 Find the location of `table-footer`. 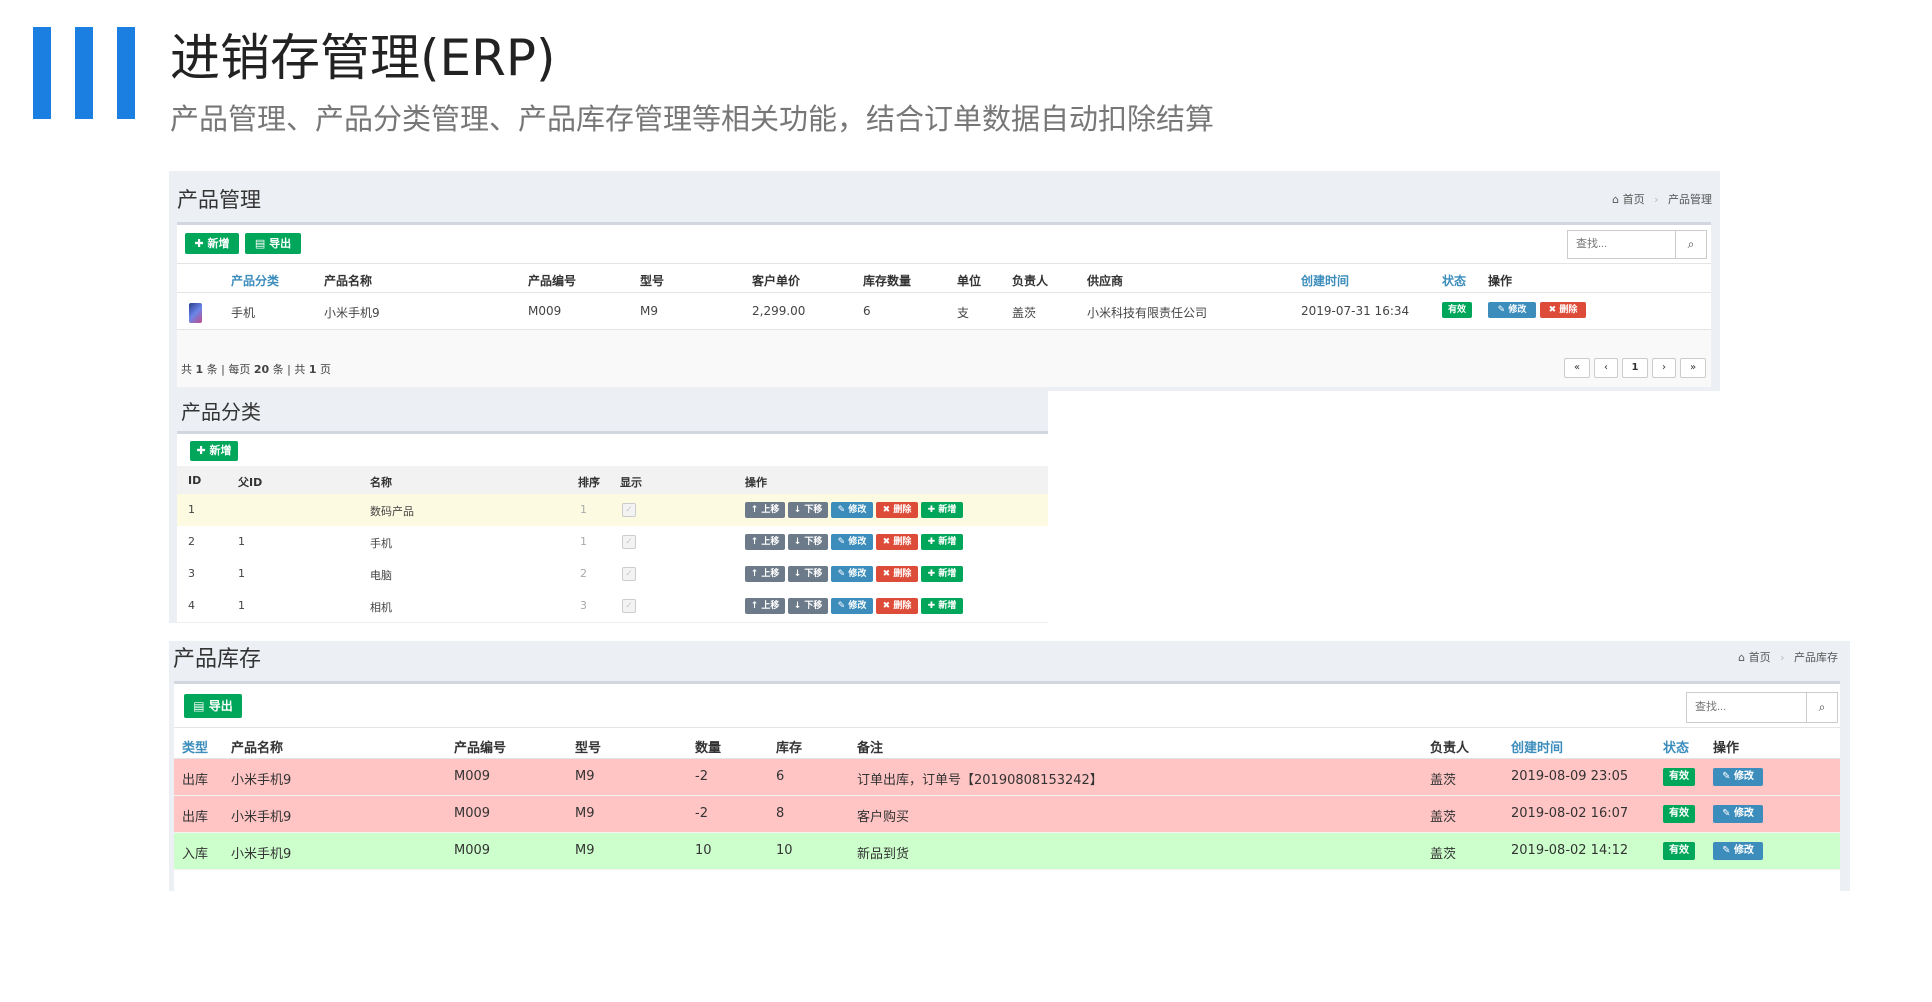

table-footer is located at coordinates (944, 358).